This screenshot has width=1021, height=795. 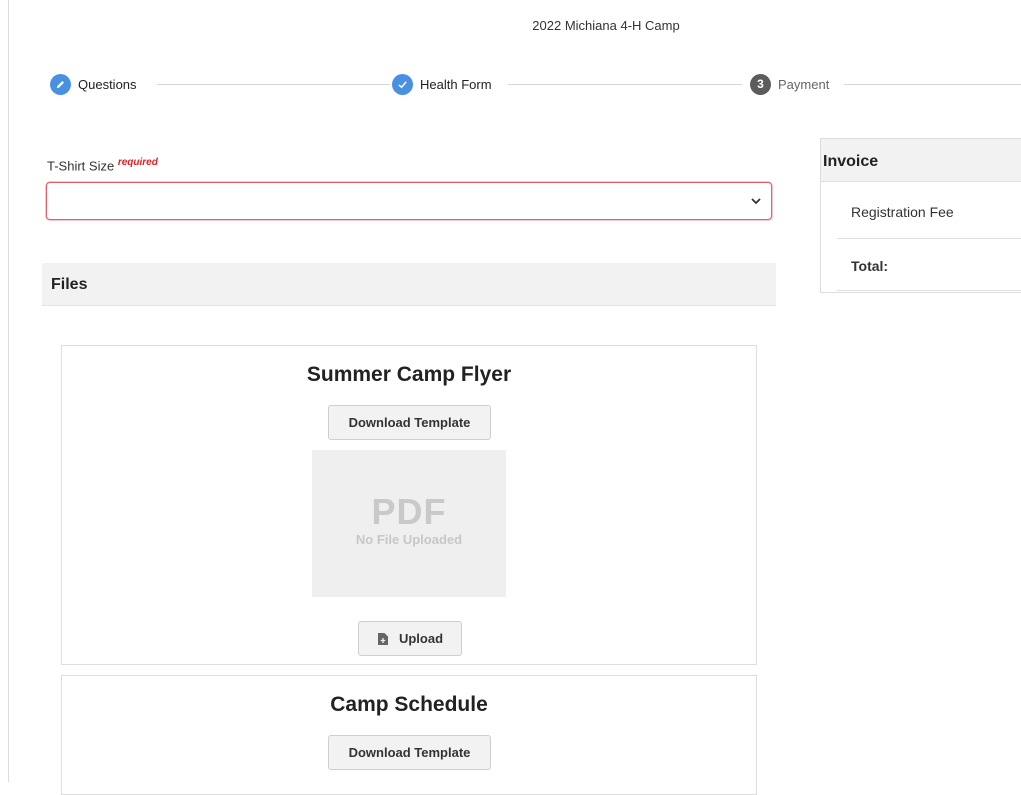 I want to click on step-payment: 3 Payment, so click(x=789, y=84).